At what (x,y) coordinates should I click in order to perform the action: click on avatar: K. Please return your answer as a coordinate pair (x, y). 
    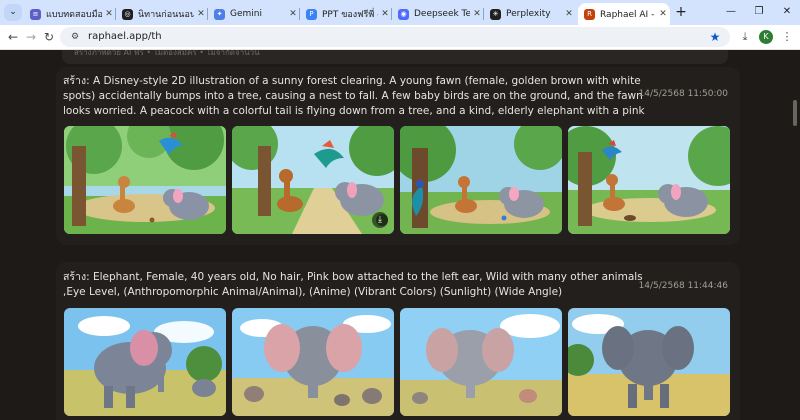
    Looking at the image, I should click on (766, 37).